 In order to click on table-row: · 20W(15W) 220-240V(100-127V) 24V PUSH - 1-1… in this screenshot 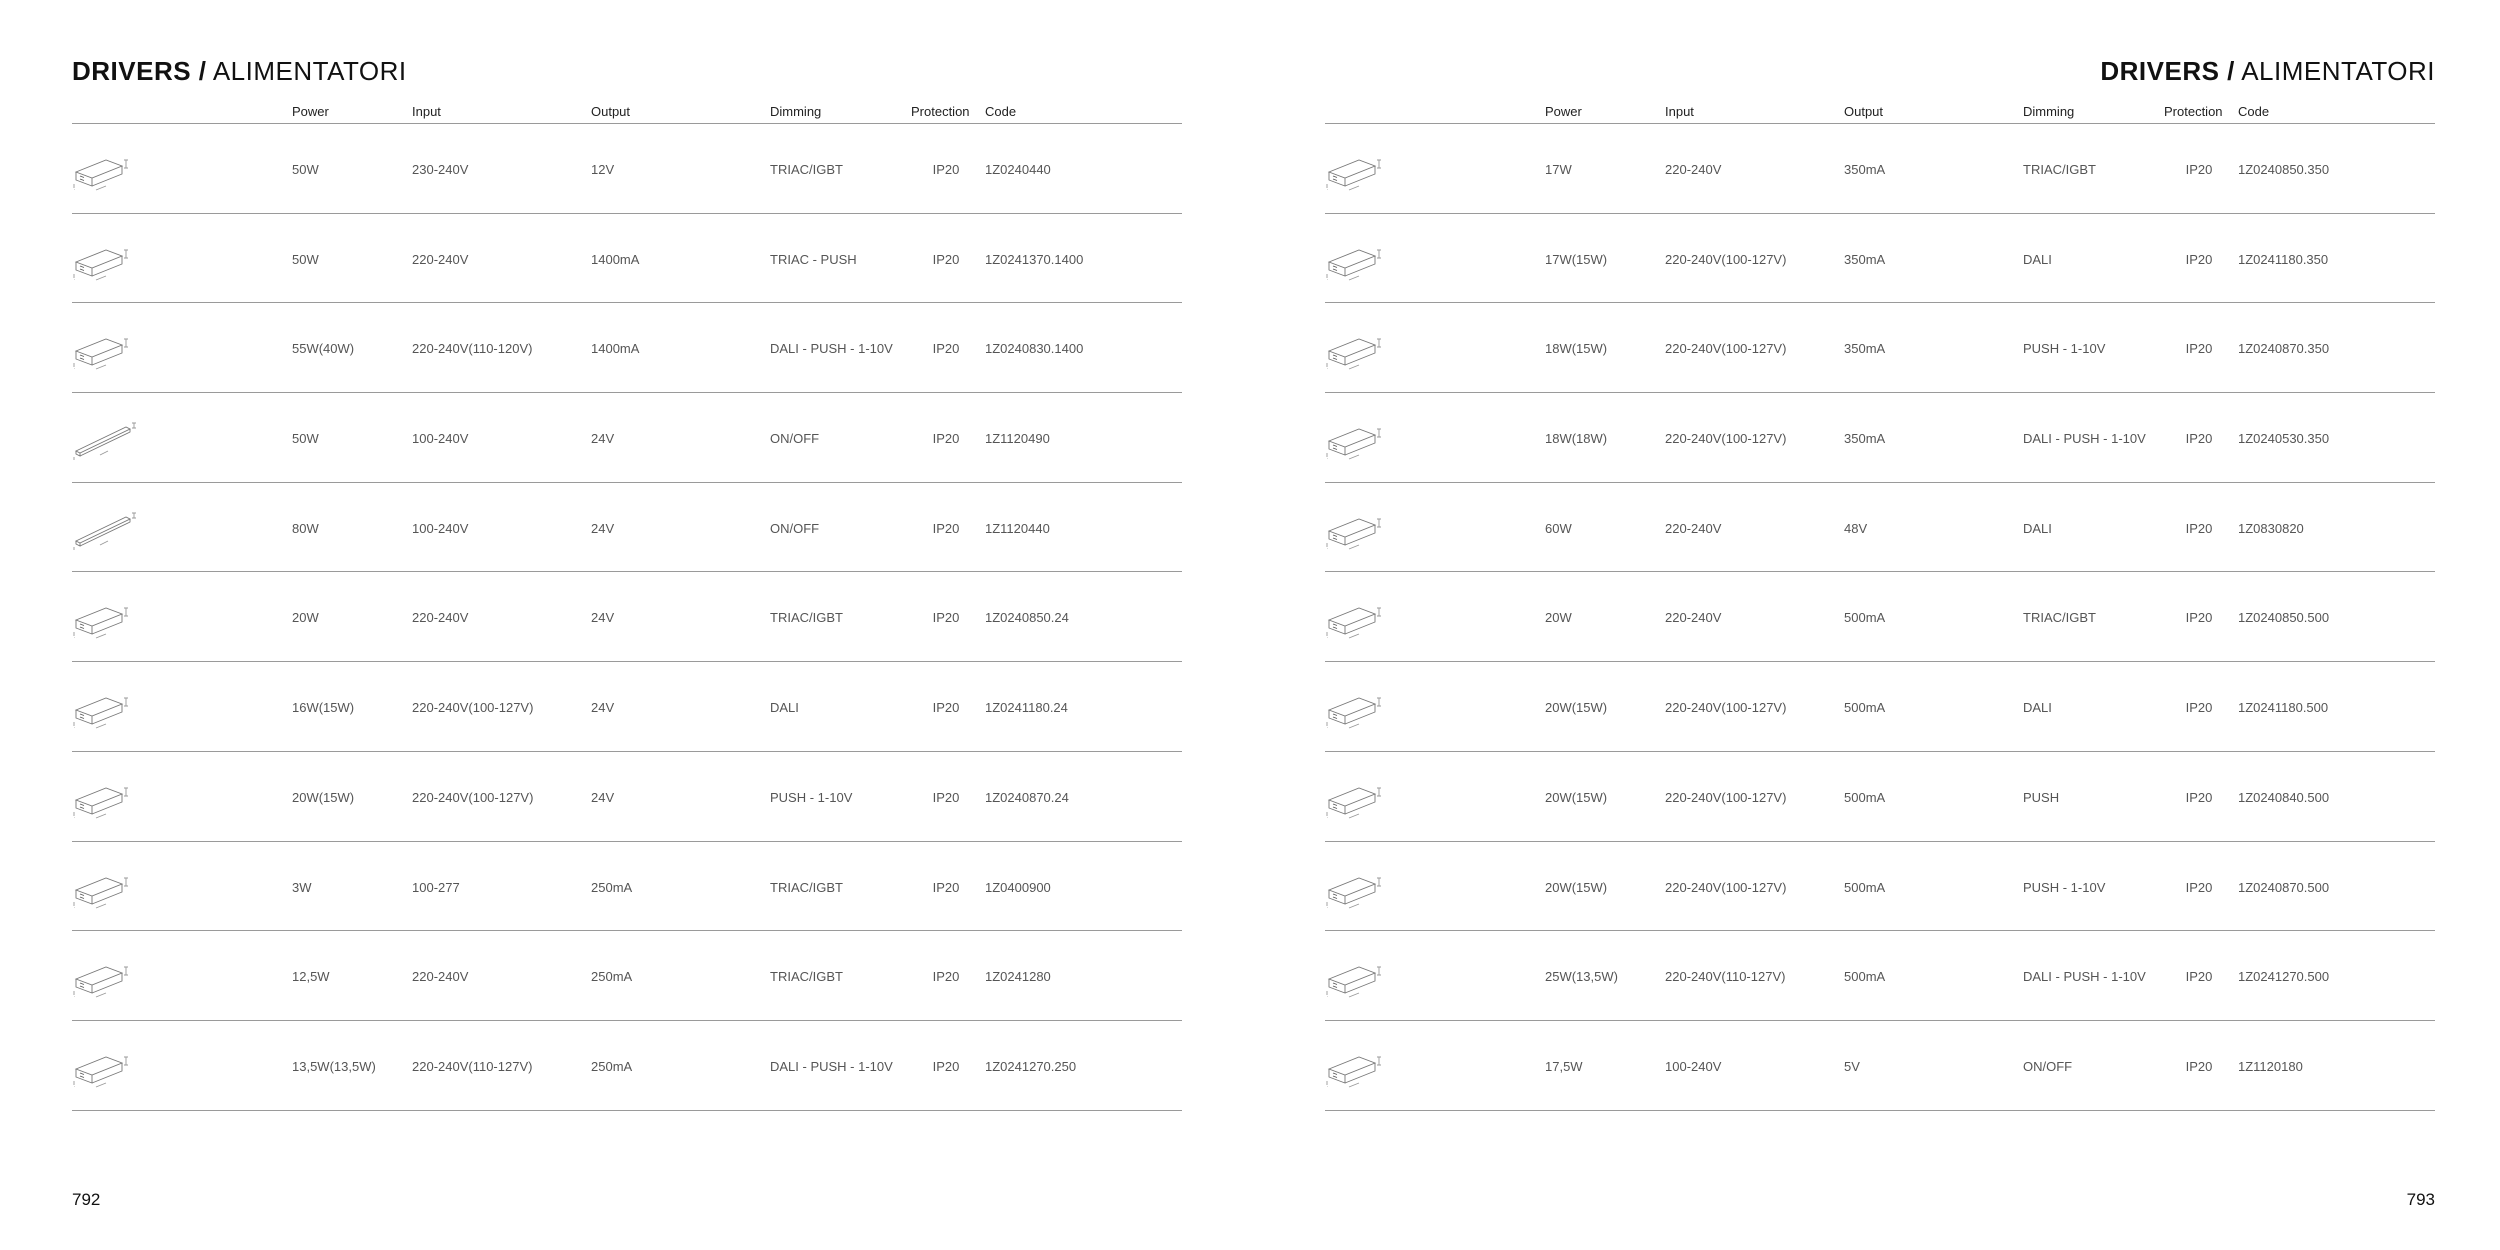, I will do `click(627, 797)`.